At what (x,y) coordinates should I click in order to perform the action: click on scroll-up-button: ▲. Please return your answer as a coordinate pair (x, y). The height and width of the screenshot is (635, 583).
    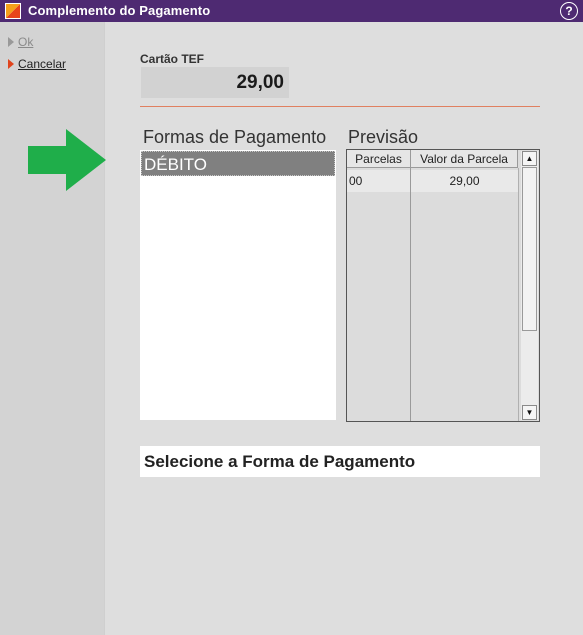
    Looking at the image, I should click on (529, 158).